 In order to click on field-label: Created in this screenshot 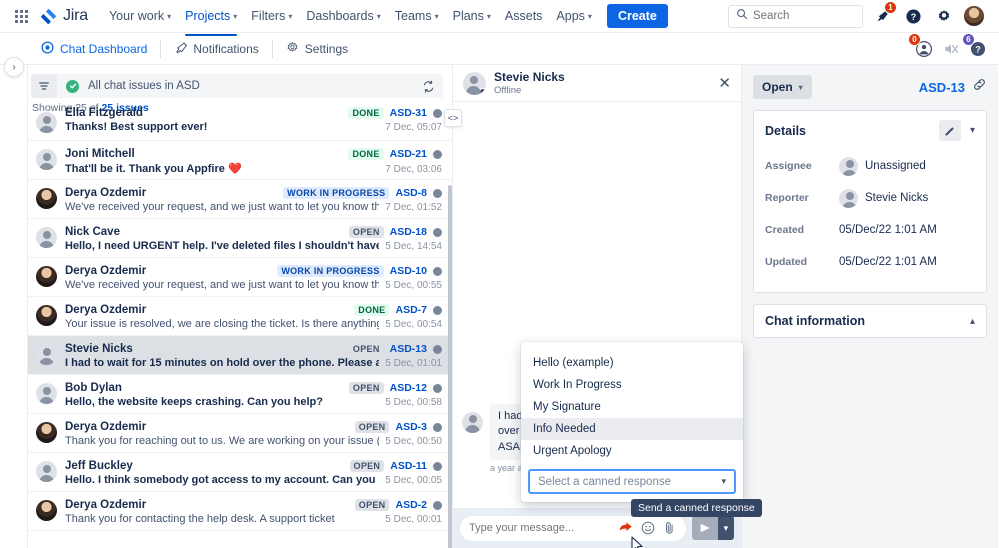, I will do `click(785, 230)`.